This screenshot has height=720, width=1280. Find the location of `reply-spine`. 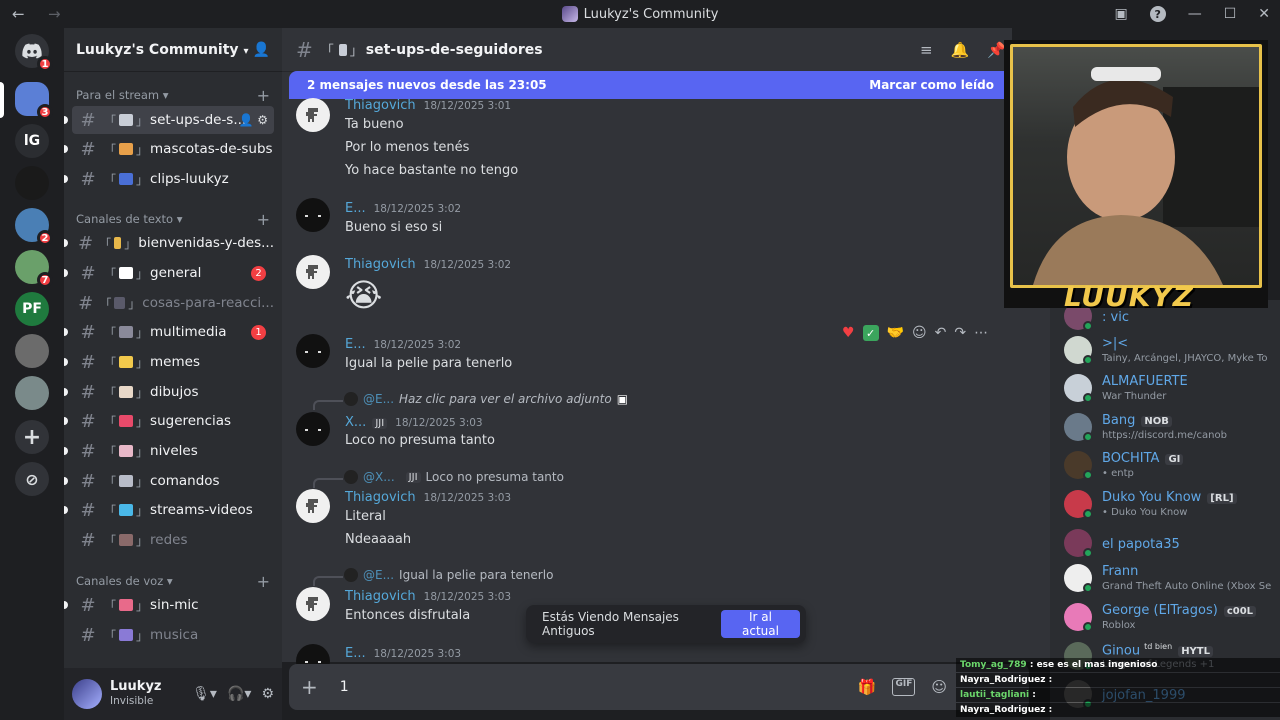

reply-spine is located at coordinates (328, 405).